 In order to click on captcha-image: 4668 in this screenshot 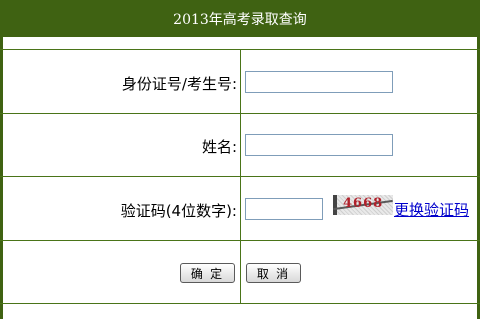, I will do `click(363, 205)`.